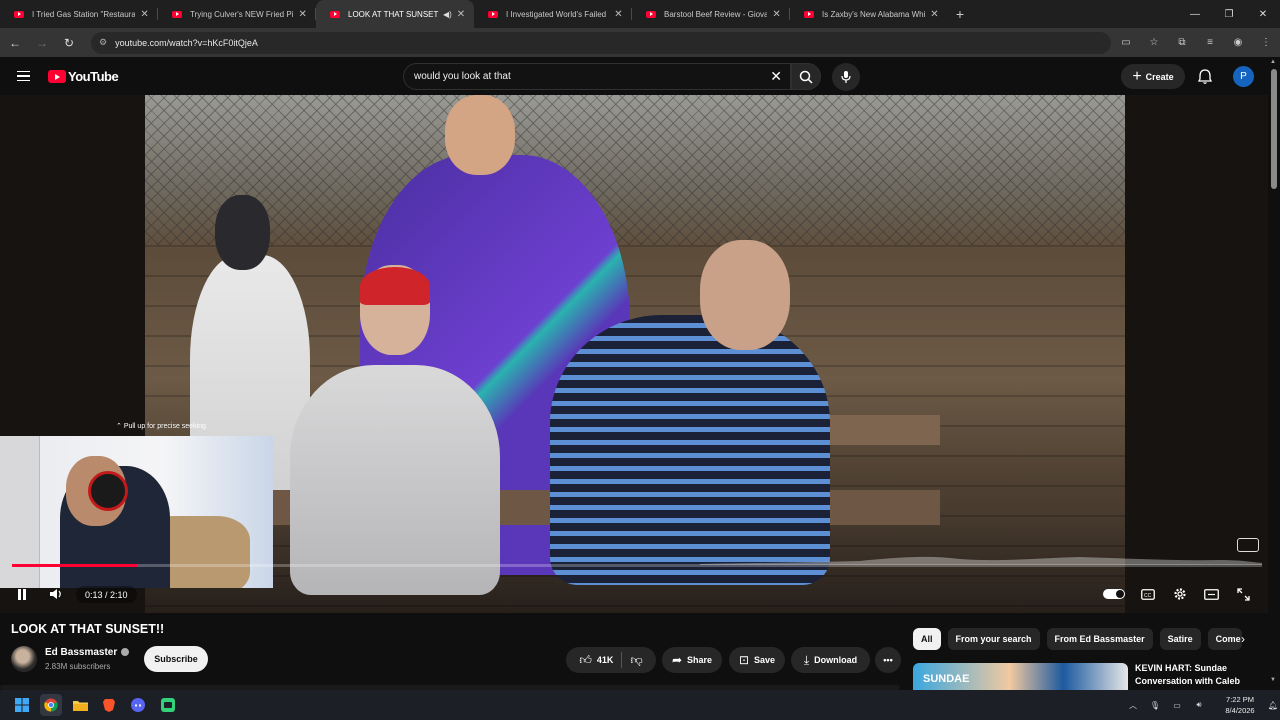  What do you see at coordinates (1126, 42) in the screenshot?
I see `cast-icon: ▭` at bounding box center [1126, 42].